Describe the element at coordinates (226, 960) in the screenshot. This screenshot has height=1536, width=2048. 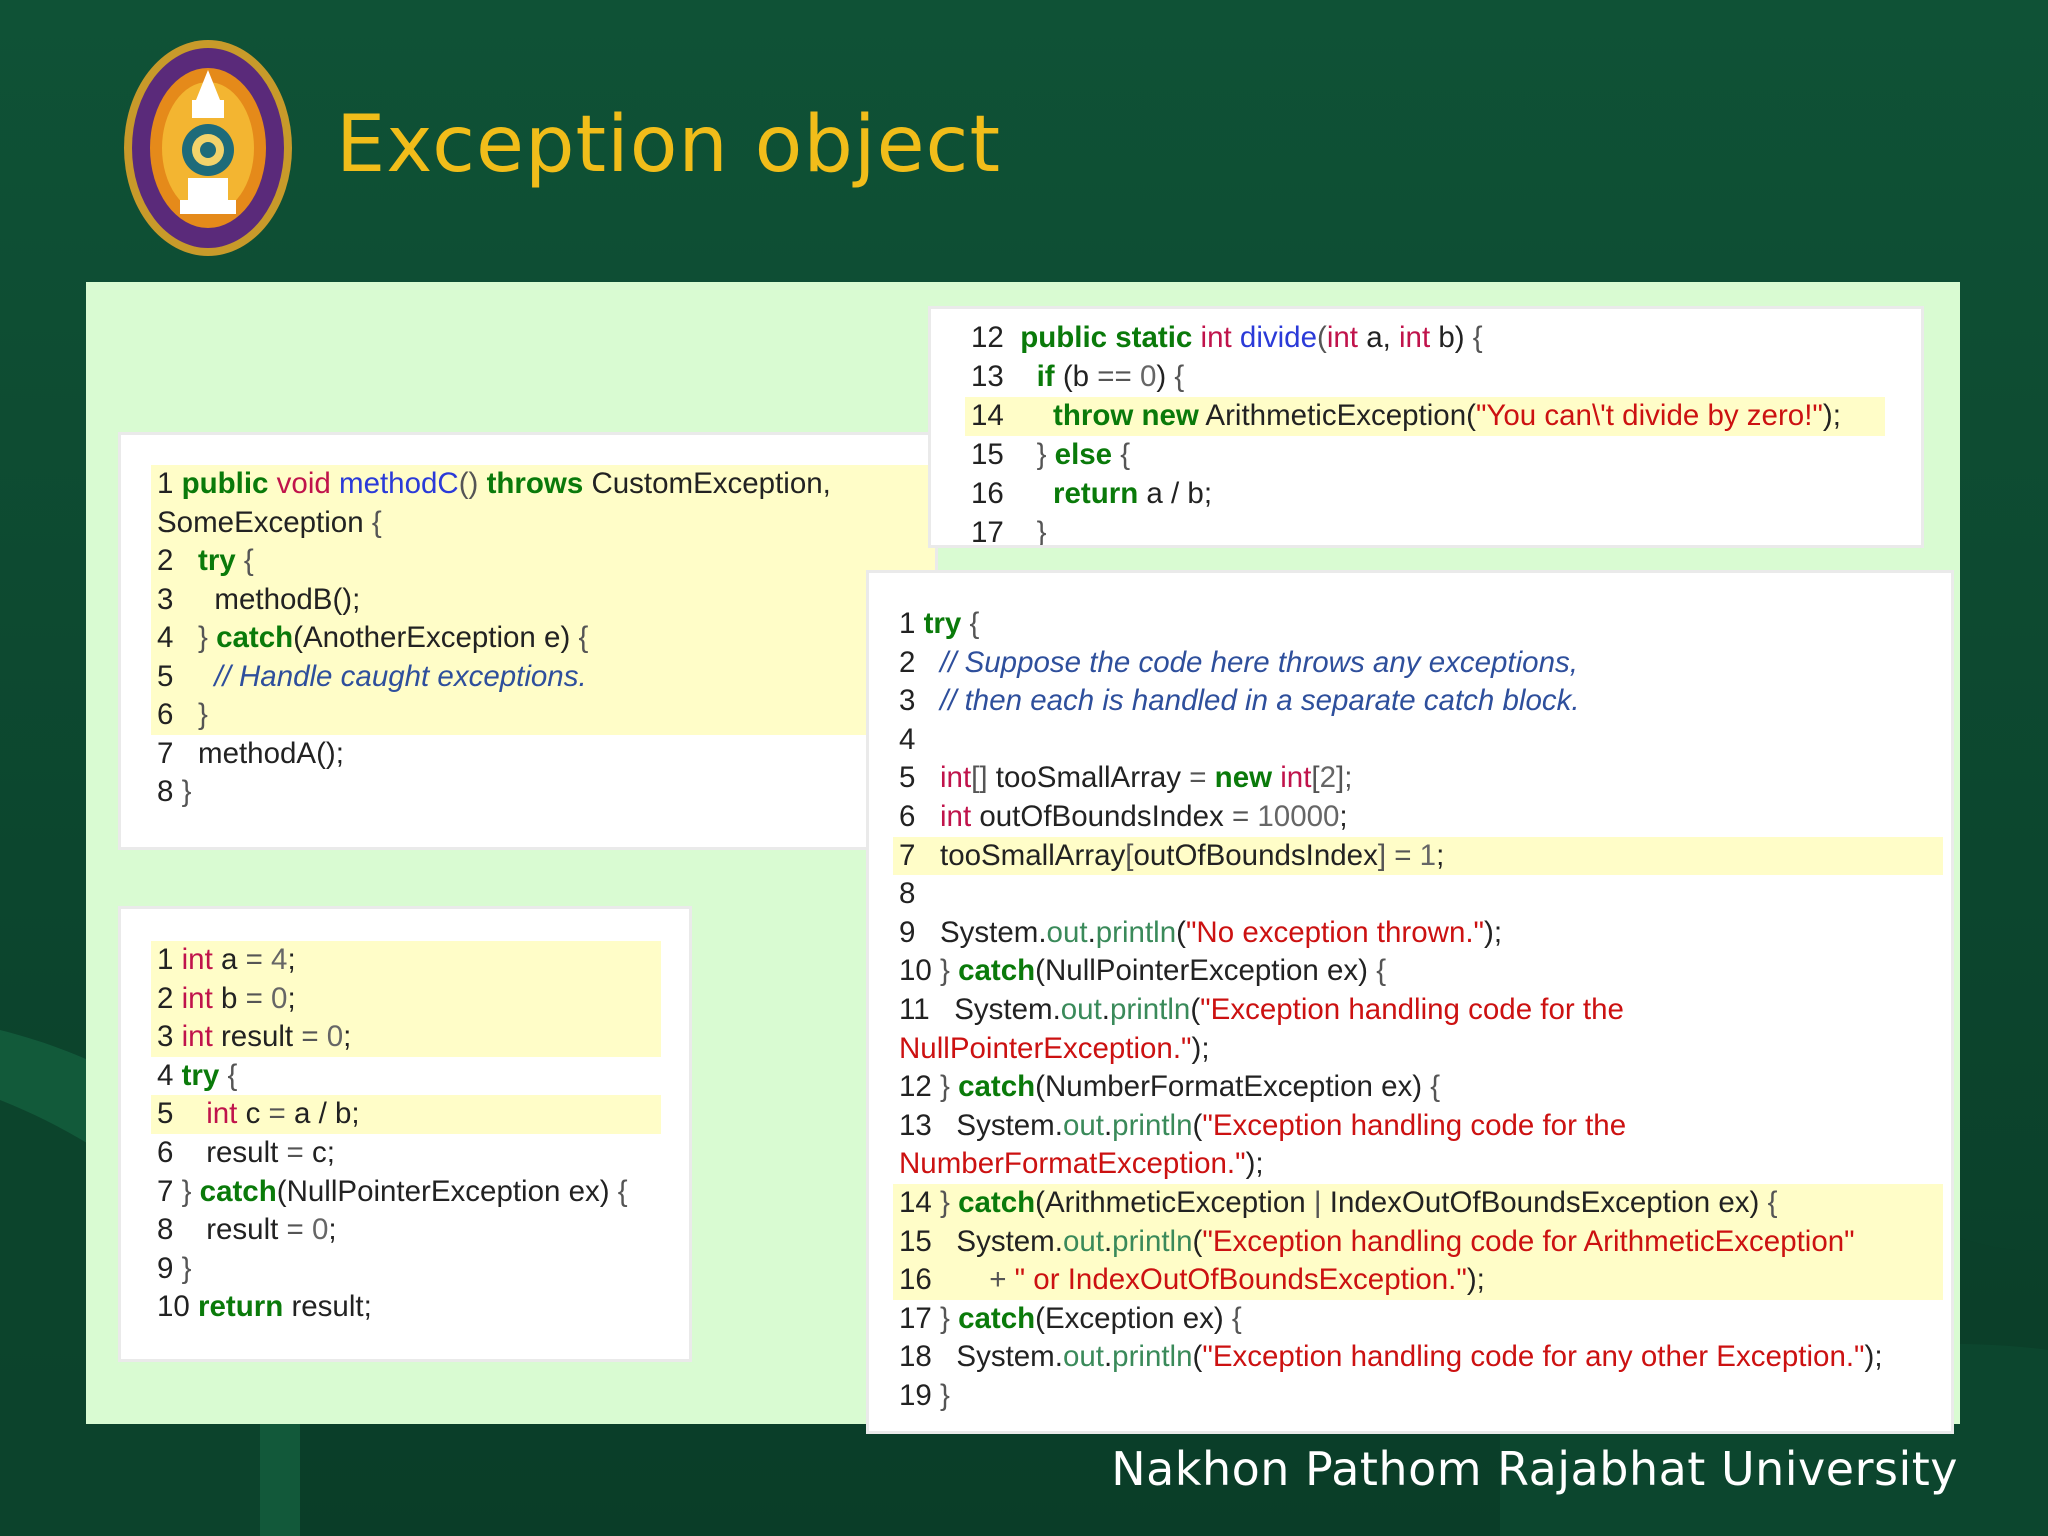
I see `code-line: 1 int a = 4;` at that location.